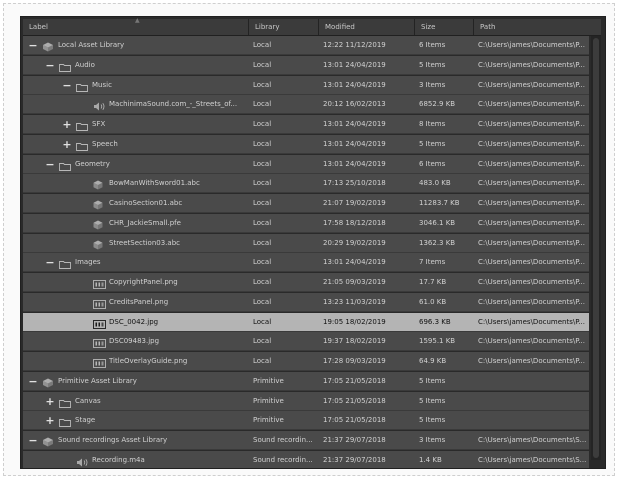  Describe the element at coordinates (433, 282) in the screenshot. I see `size-cell: 17.7 KB` at that location.